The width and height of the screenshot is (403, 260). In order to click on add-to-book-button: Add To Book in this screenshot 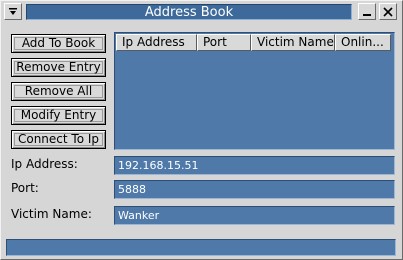, I will do `click(58, 43)`.